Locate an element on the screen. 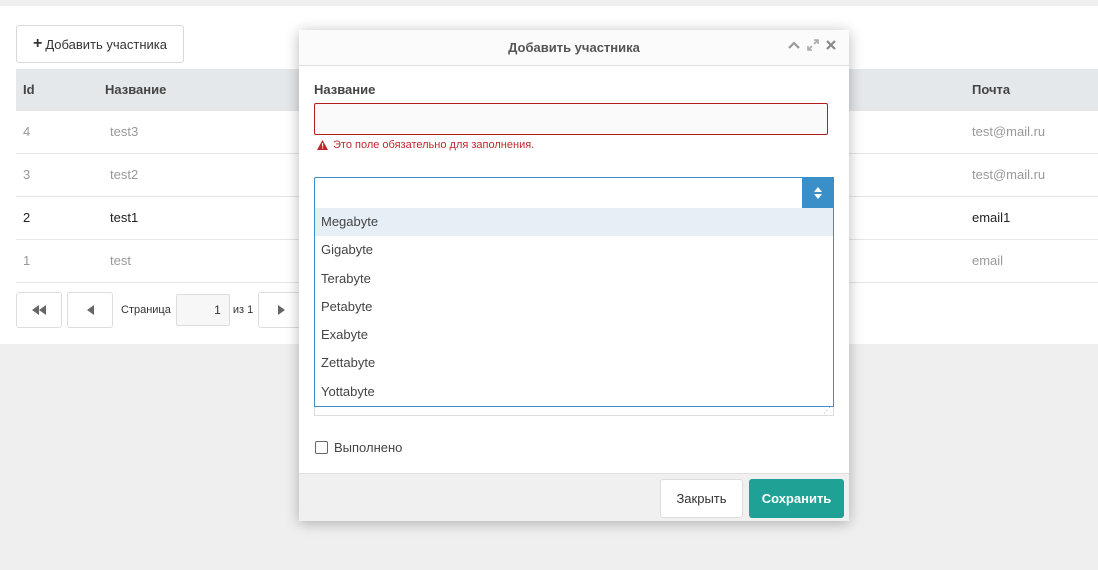 The height and width of the screenshot is (570, 1098). add-participant-button: + Добавить участника is located at coordinates (100, 44).